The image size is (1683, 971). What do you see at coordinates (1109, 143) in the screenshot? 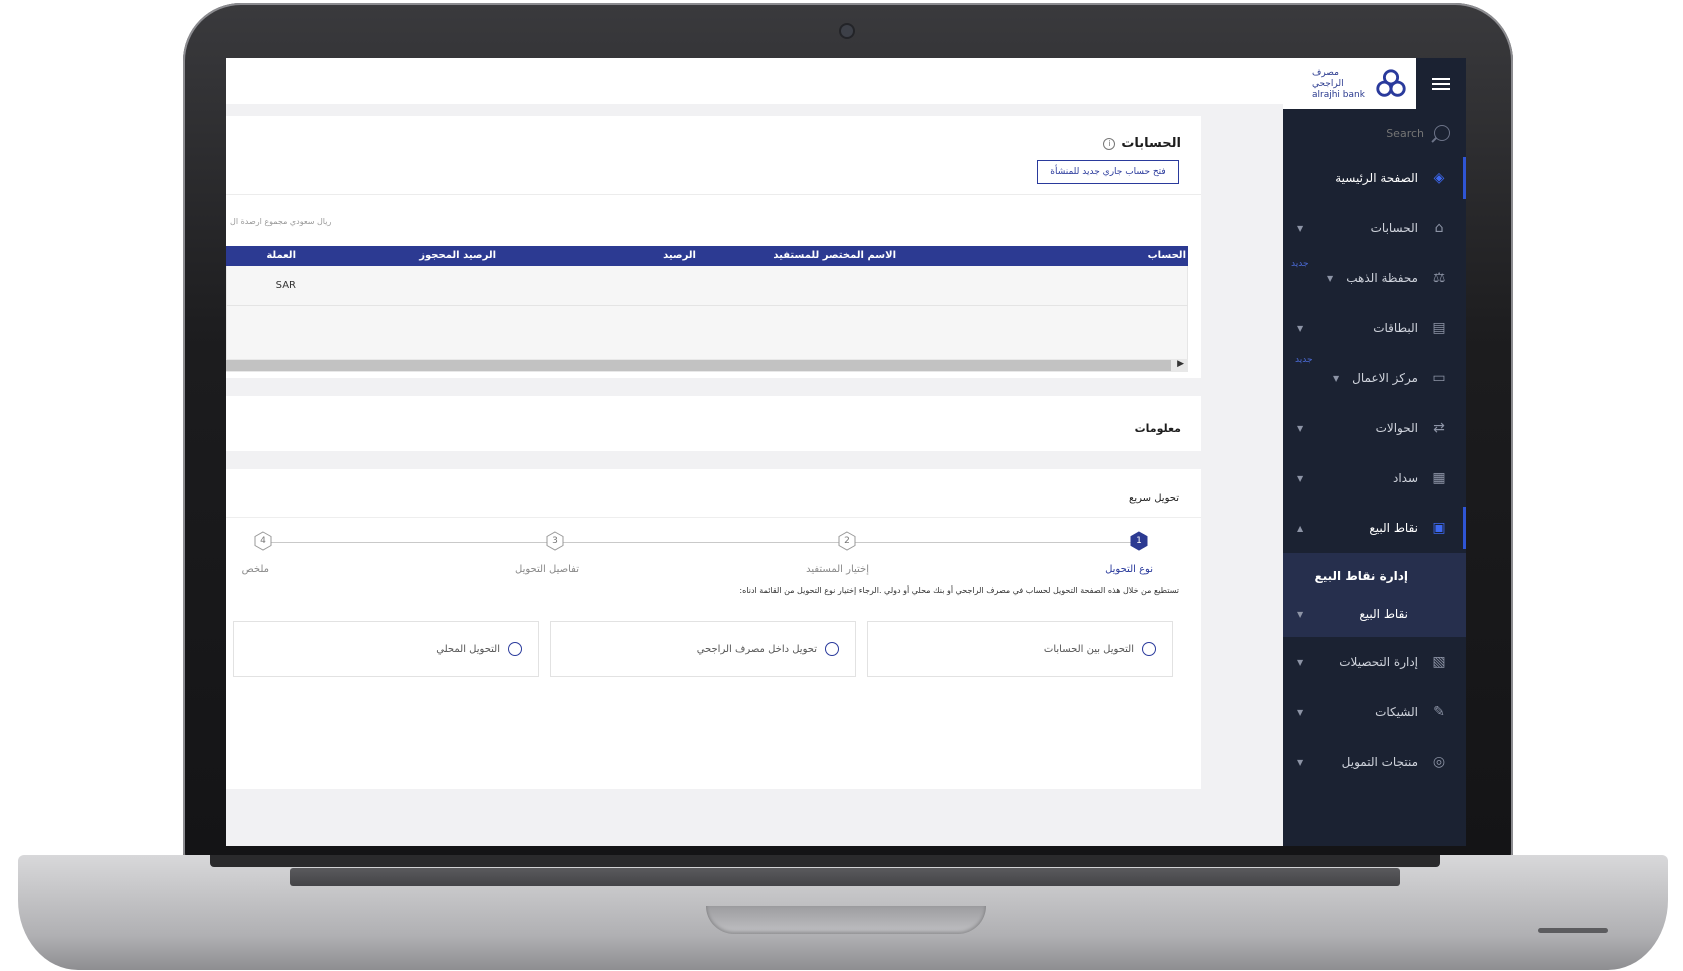
I see `info-icon: i` at bounding box center [1109, 143].